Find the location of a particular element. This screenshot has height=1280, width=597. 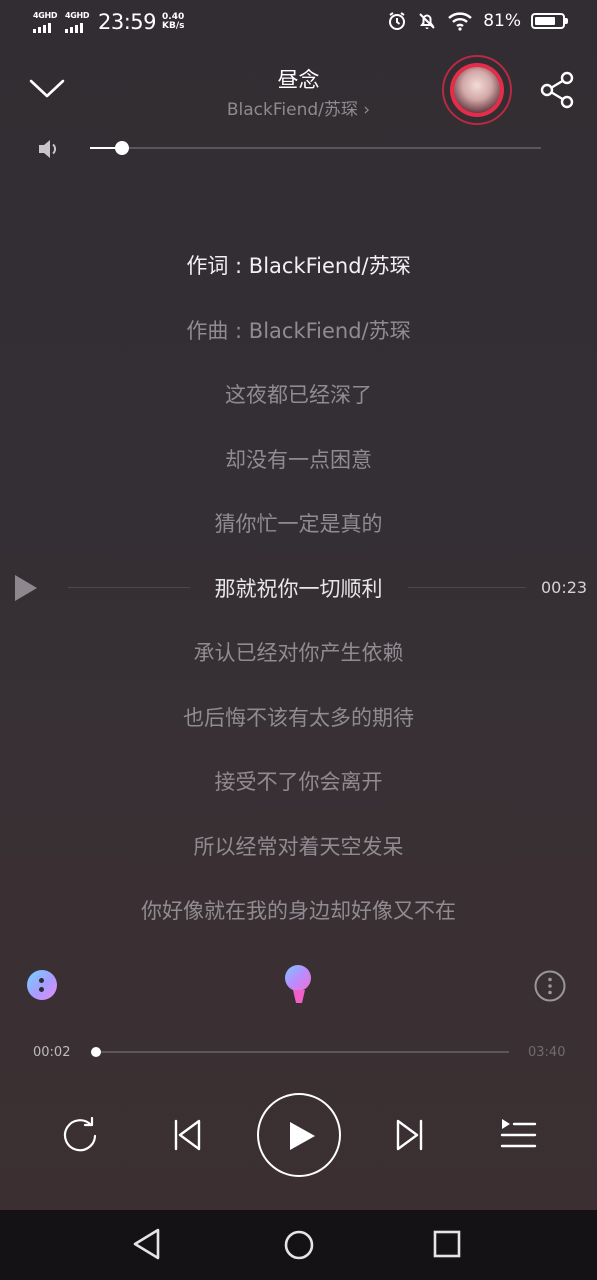

status-left: 4GHD 4GHD 23:59 0.40 KB/s is located at coordinates (108, 22).